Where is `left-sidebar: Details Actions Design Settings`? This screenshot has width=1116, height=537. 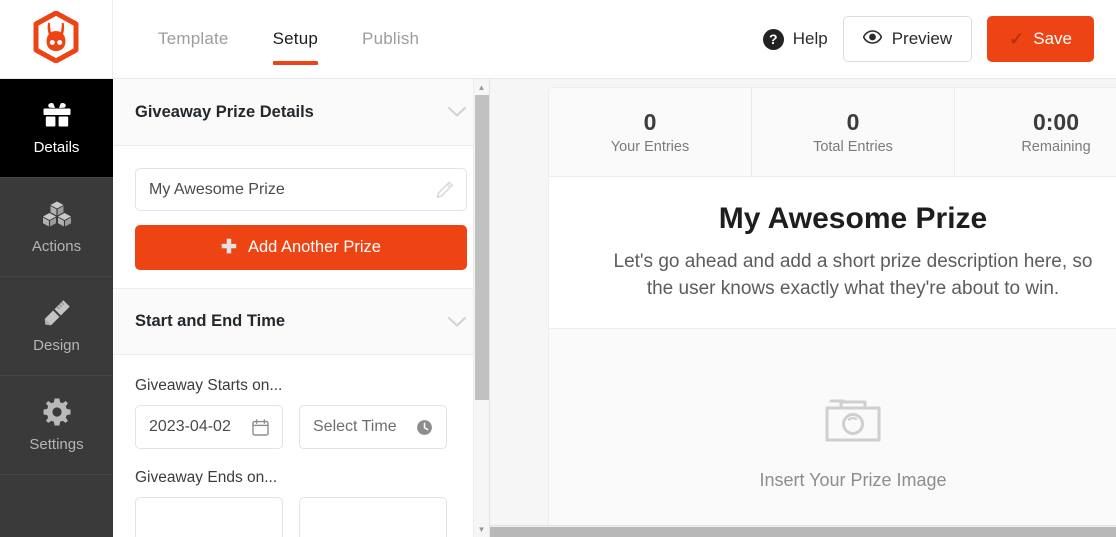 left-sidebar: Details Actions Design Settings is located at coordinates (56, 308).